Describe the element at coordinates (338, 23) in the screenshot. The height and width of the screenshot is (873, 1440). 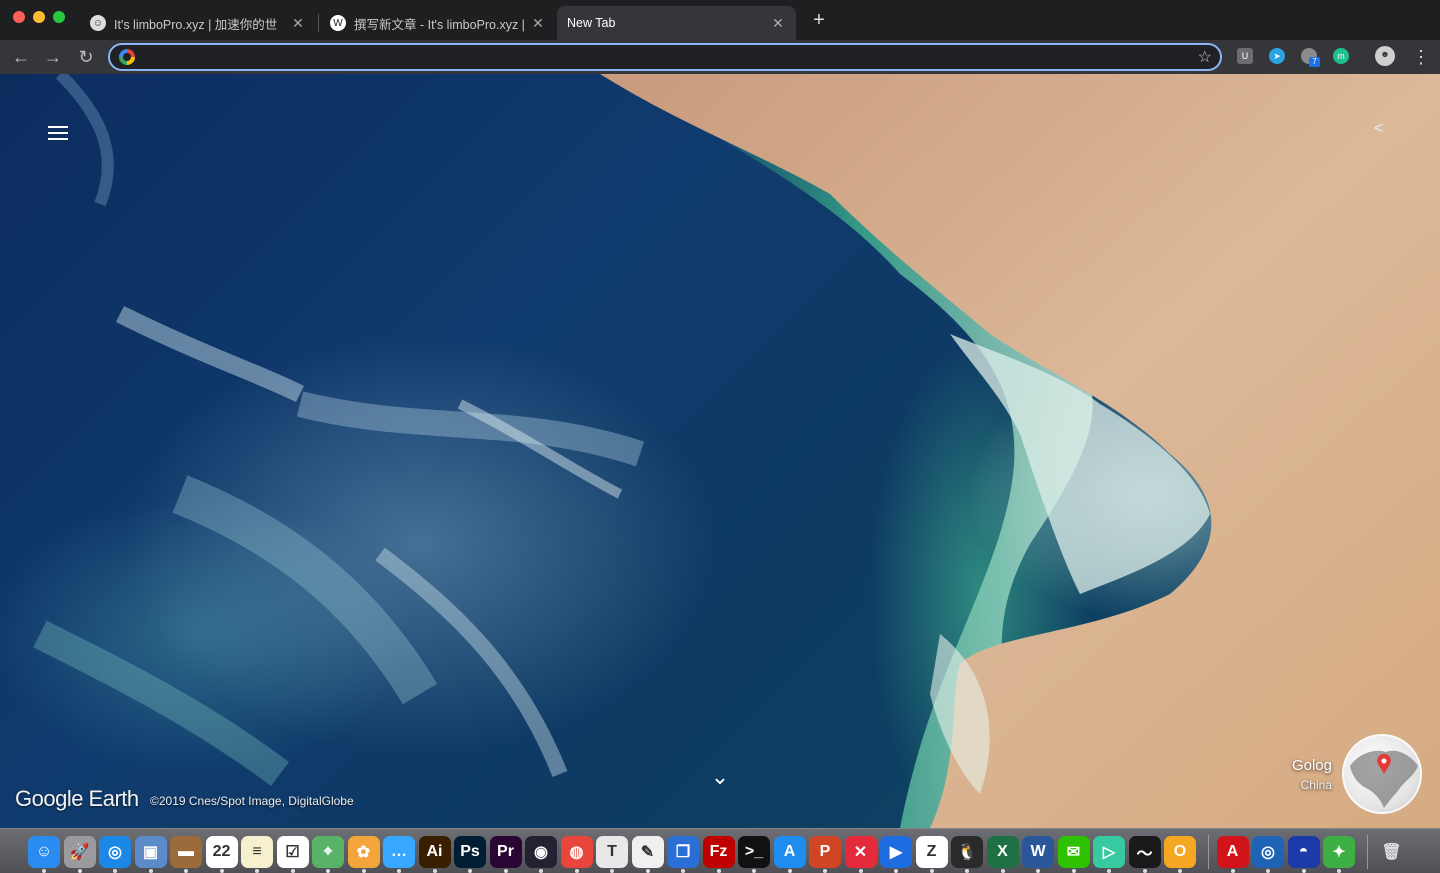
I see `wordpress-icon: W` at that location.